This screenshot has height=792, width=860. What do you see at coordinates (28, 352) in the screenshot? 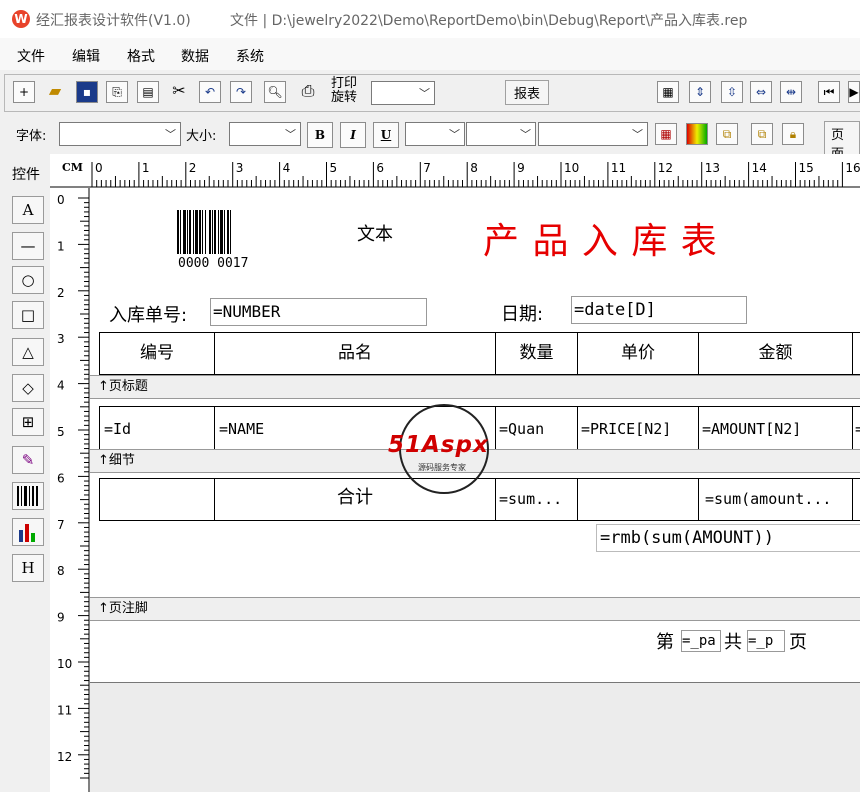
I see `triangle-tool-icon: △` at bounding box center [28, 352].